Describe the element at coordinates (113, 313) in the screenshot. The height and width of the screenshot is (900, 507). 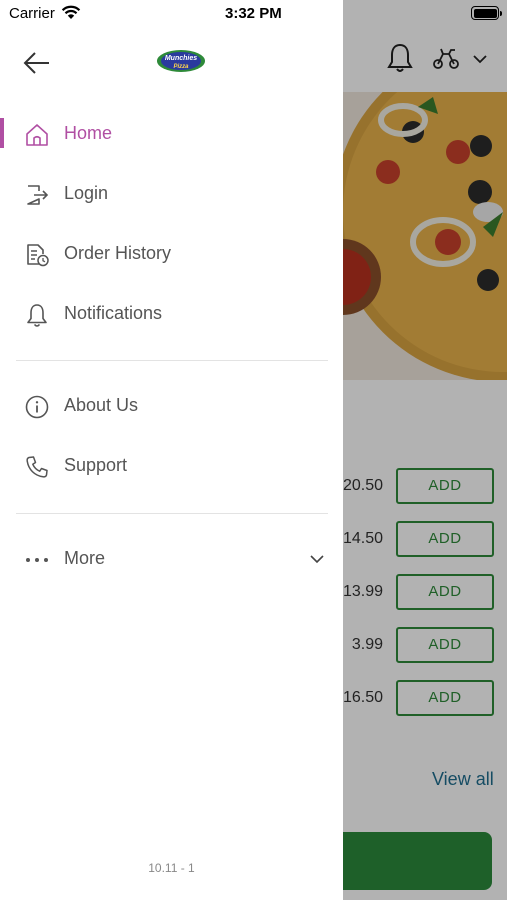
I see `nav-label-notifications: Notifications` at that location.